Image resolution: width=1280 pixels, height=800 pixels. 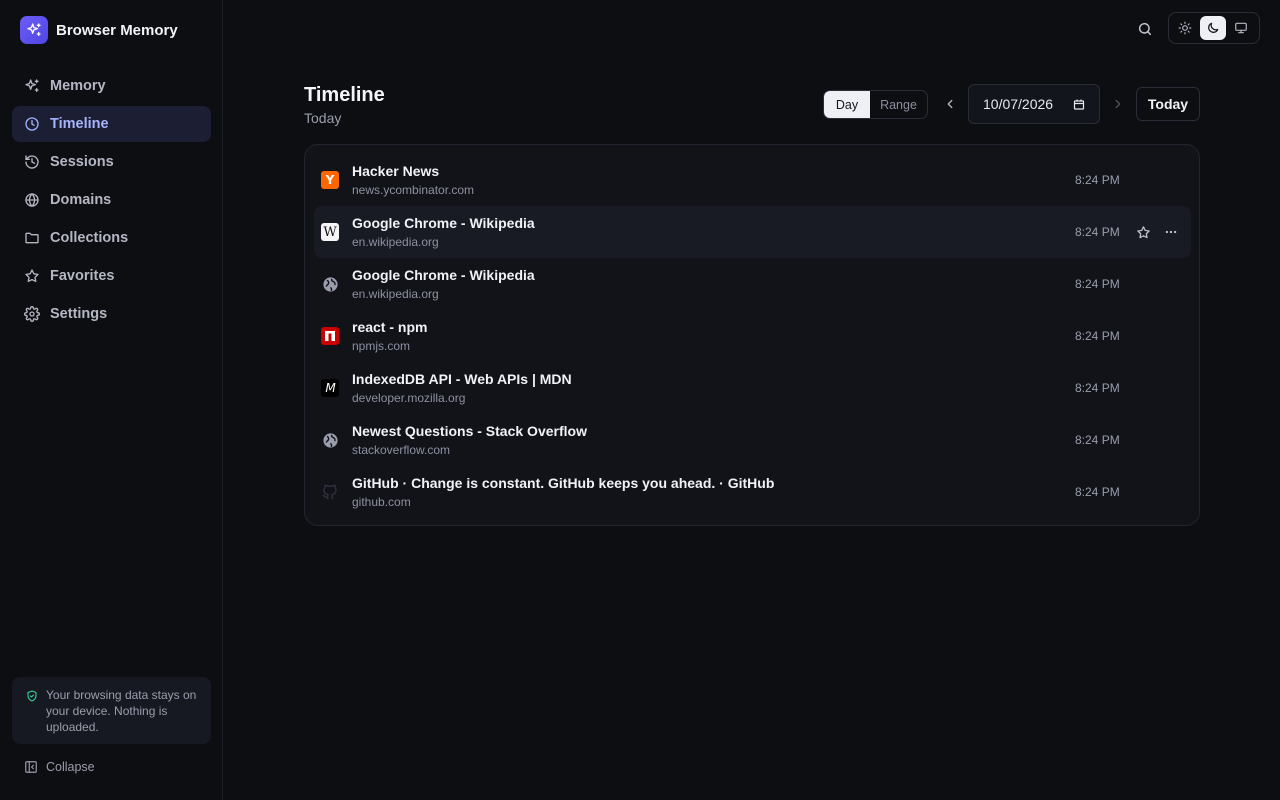 I want to click on sidebar-item-label: Collections, so click(x=89, y=238).